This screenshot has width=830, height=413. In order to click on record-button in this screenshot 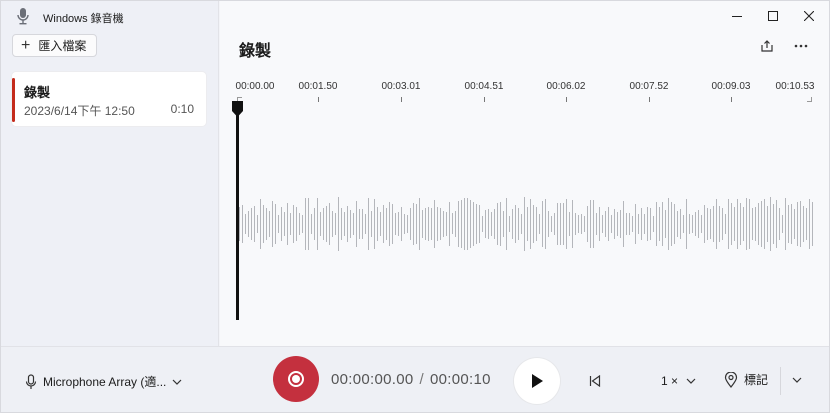, I will do `click(296, 379)`.